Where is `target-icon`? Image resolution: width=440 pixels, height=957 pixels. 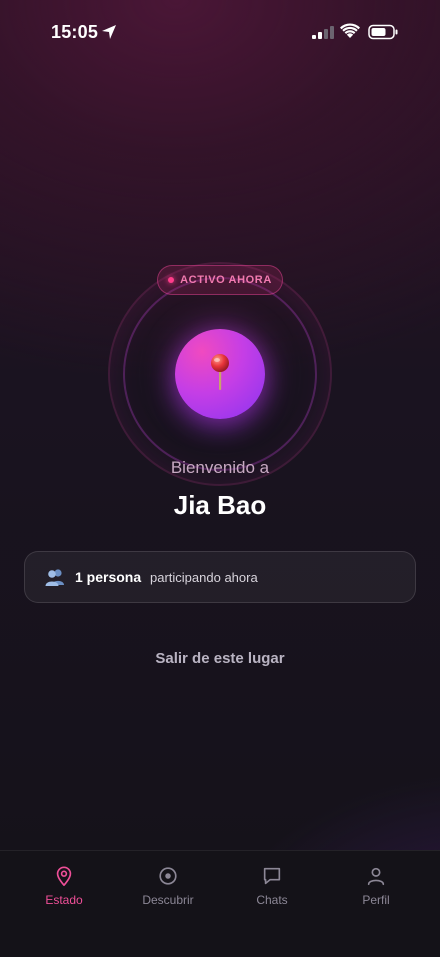
target-icon is located at coordinates (168, 876).